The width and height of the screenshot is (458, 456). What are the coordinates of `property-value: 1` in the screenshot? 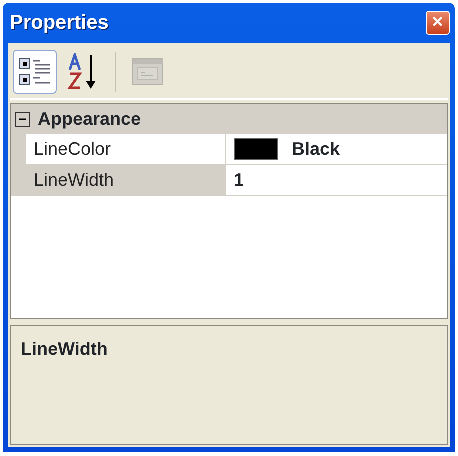 It's located at (239, 180).